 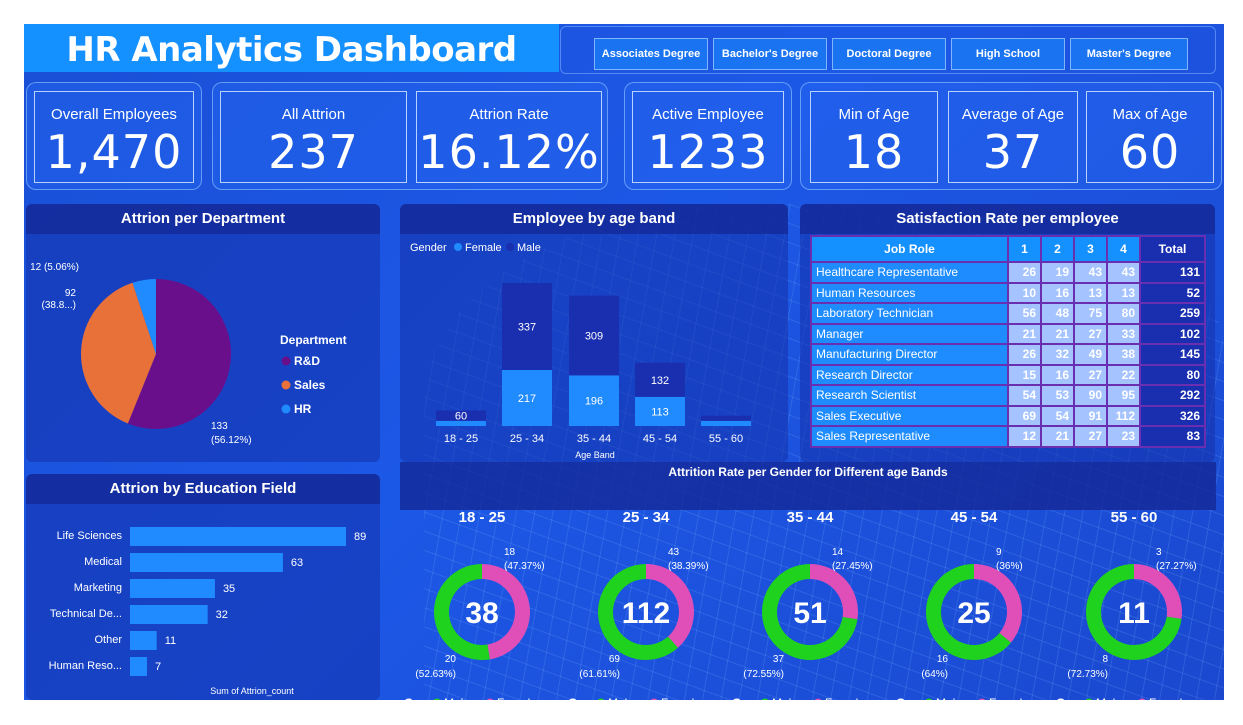 What do you see at coordinates (726, 418) in the screenshot?
I see `bar-male` at bounding box center [726, 418].